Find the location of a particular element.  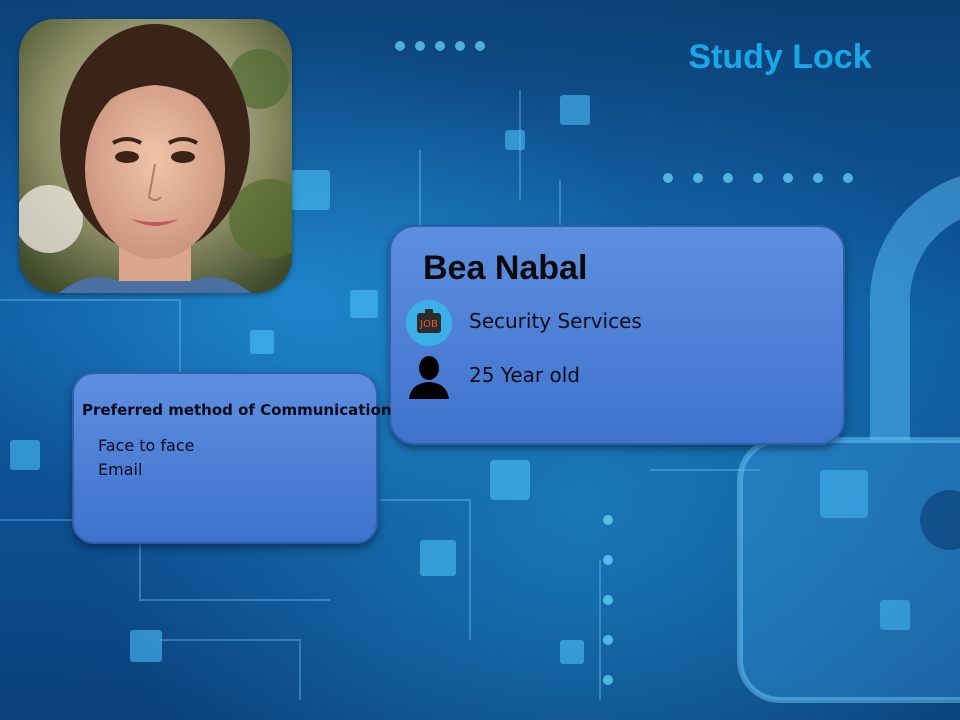

age-text: 25 Year old is located at coordinates (524, 375).